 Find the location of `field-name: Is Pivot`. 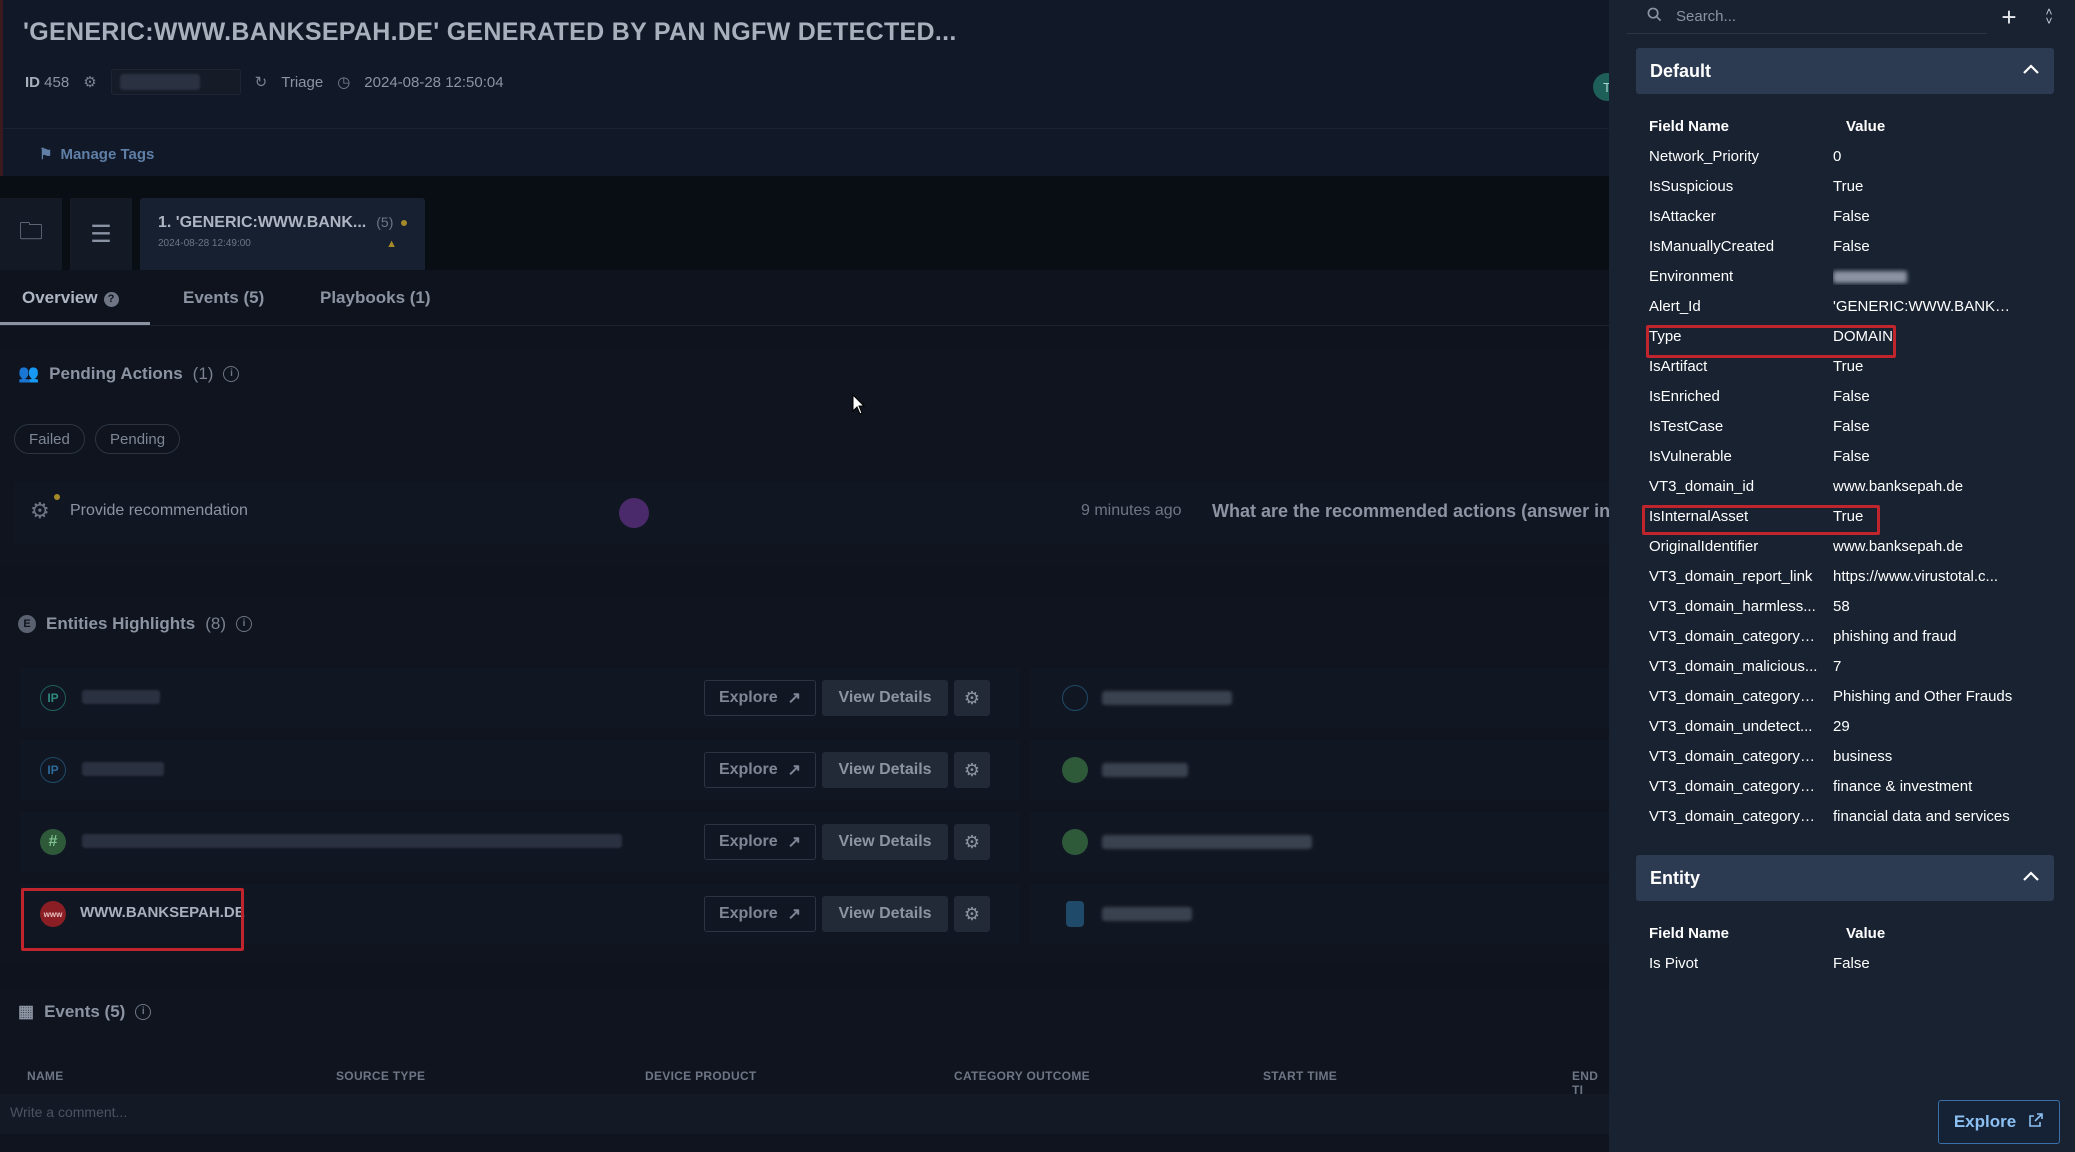

field-name: Is Pivot is located at coordinates (1674, 963).